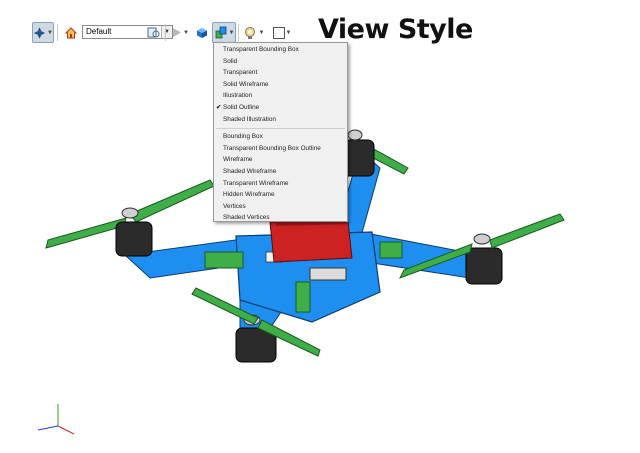 This screenshot has width=640, height=453. I want to click on menu-item-label: Transparent Bounding Box, so click(261, 49).